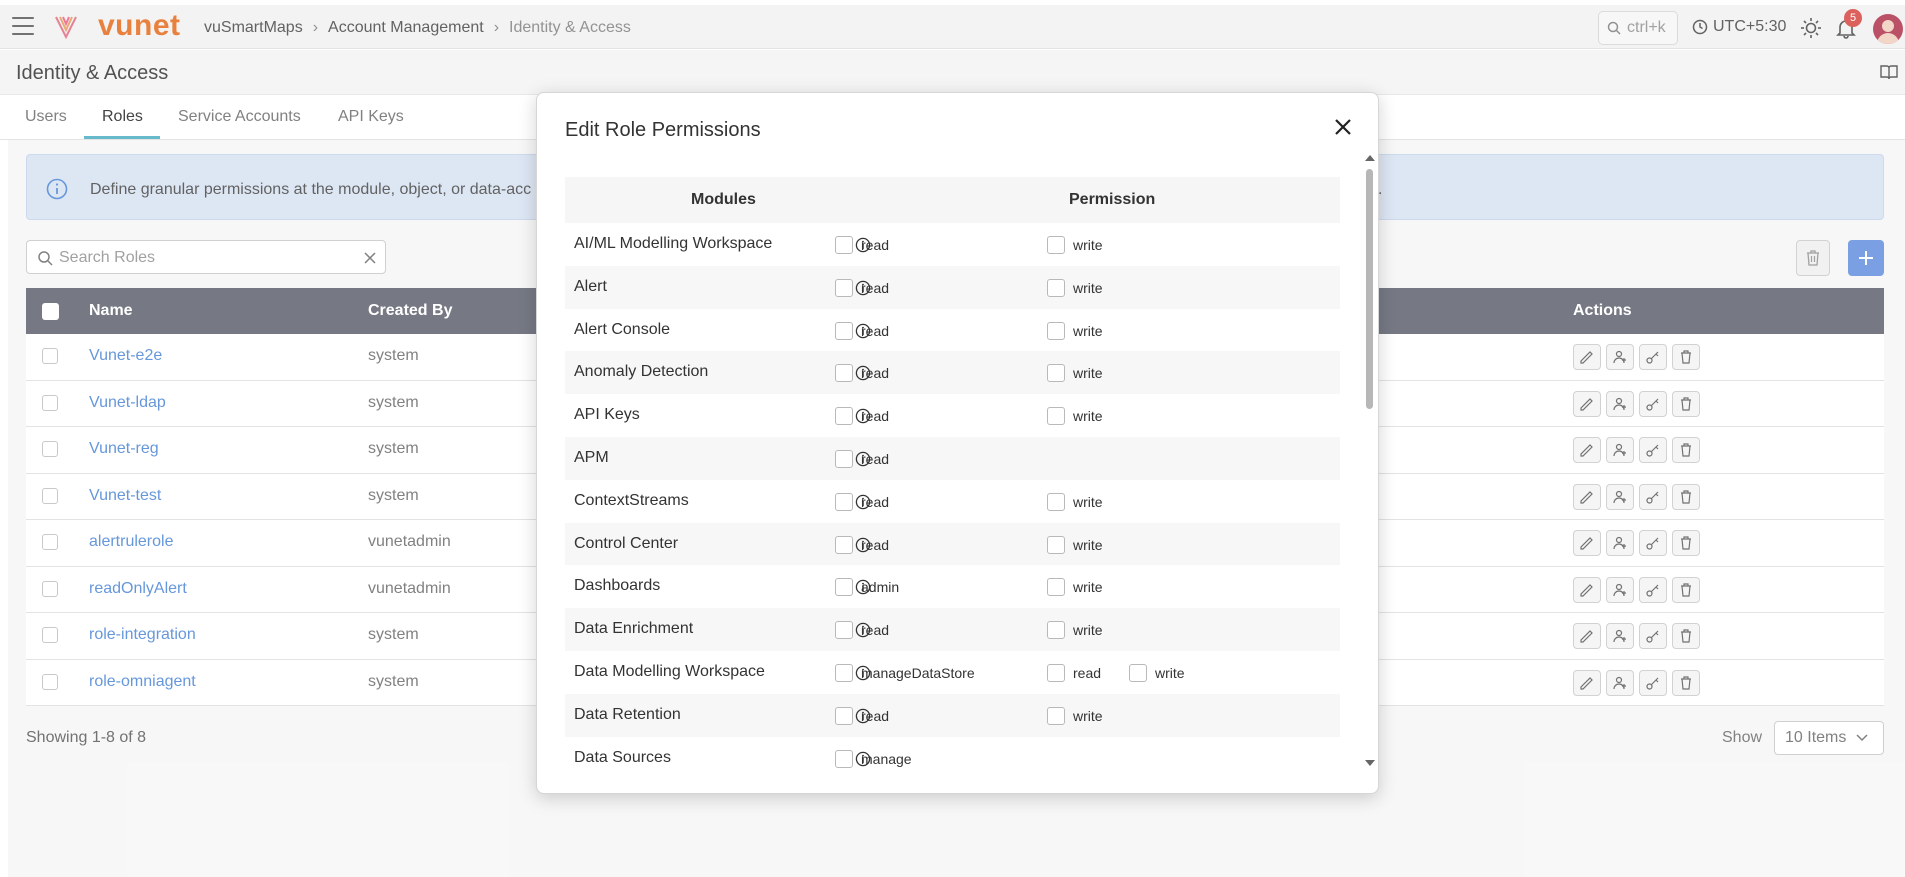 Image resolution: width=1905 pixels, height=877 pixels. I want to click on permission-option-managedatastore: manageDataStore, so click(905, 672).